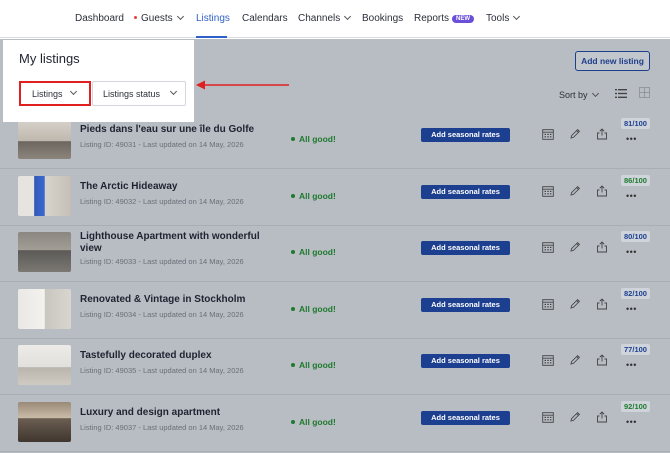 The image size is (670, 453). What do you see at coordinates (135, 17) in the screenshot?
I see `notification-dot` at bounding box center [135, 17].